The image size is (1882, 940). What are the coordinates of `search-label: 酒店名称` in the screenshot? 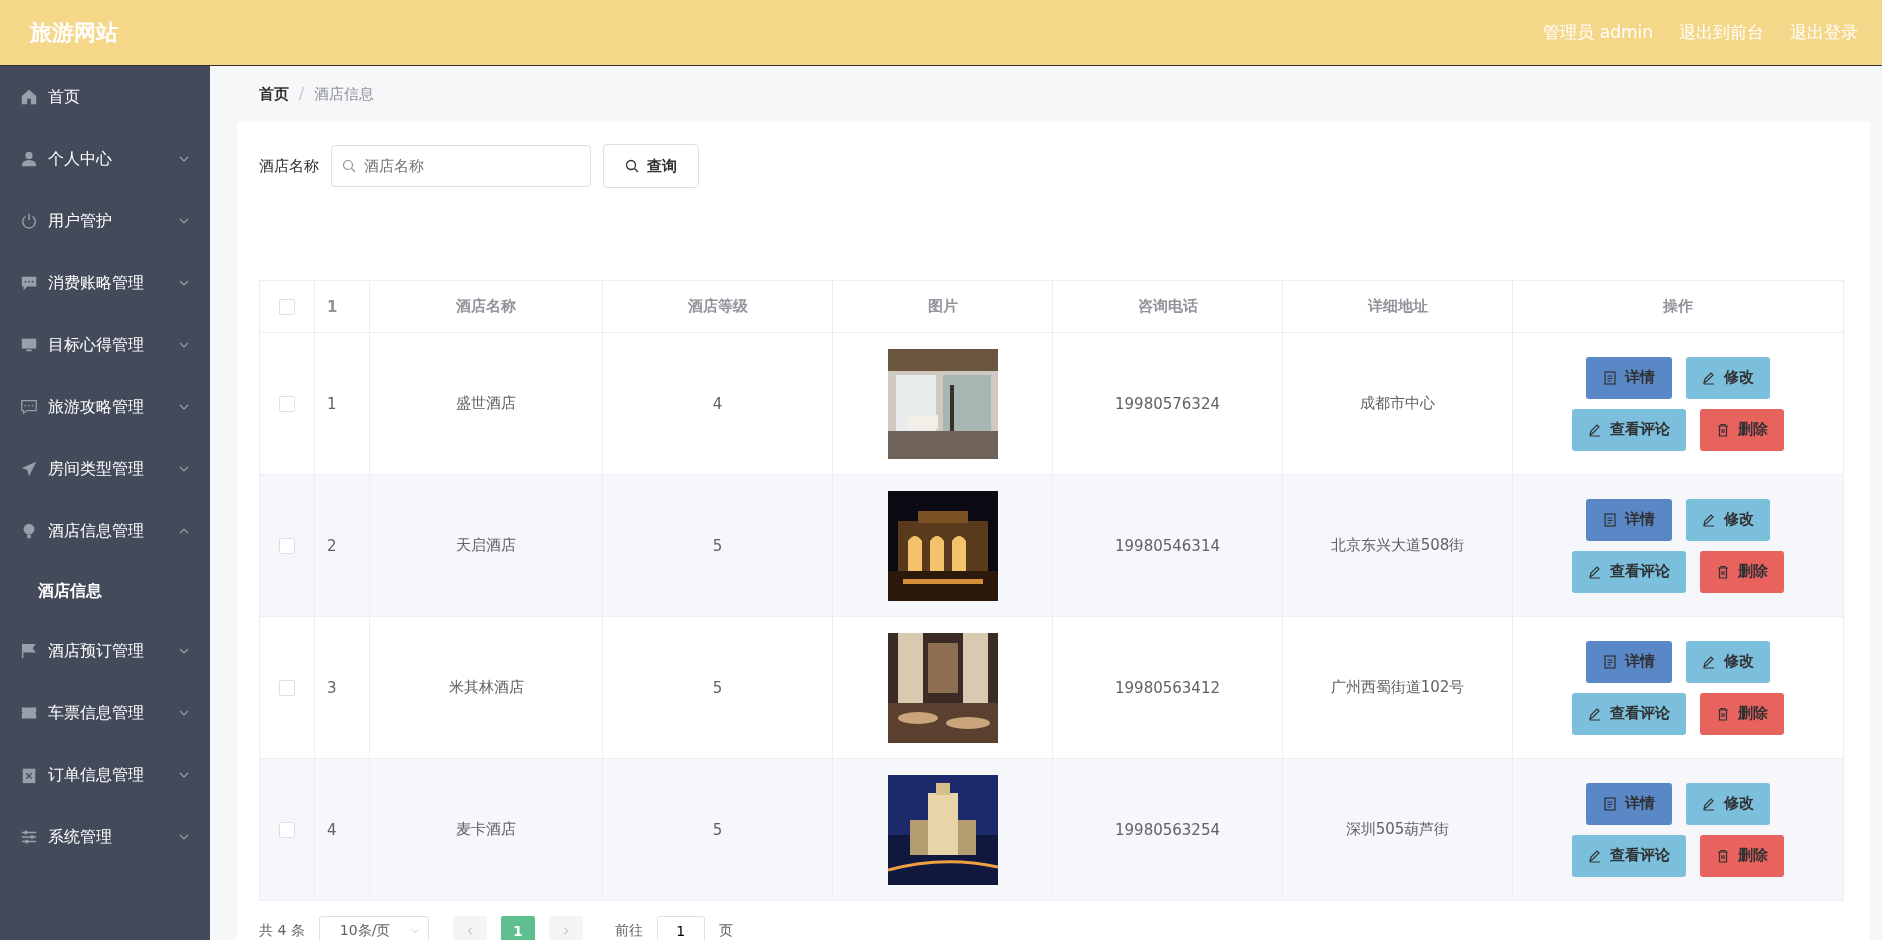 It's located at (289, 166).